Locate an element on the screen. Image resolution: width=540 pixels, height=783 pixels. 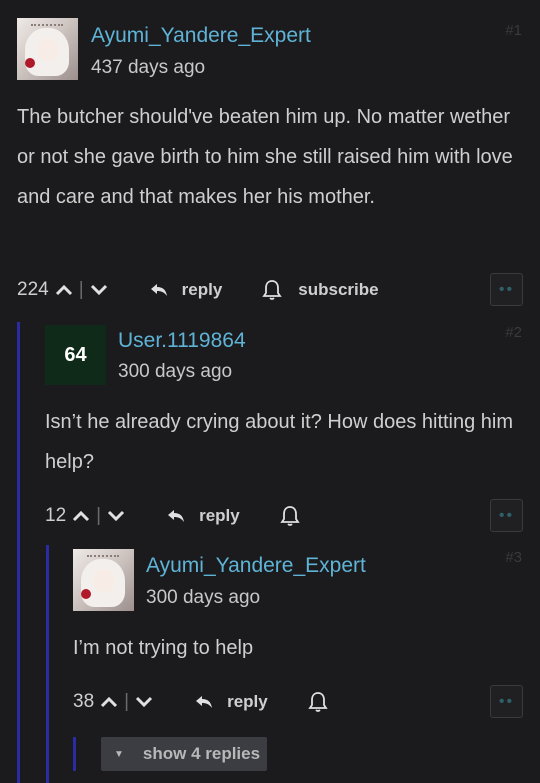
comment-number: #3 is located at coordinates (513, 557).